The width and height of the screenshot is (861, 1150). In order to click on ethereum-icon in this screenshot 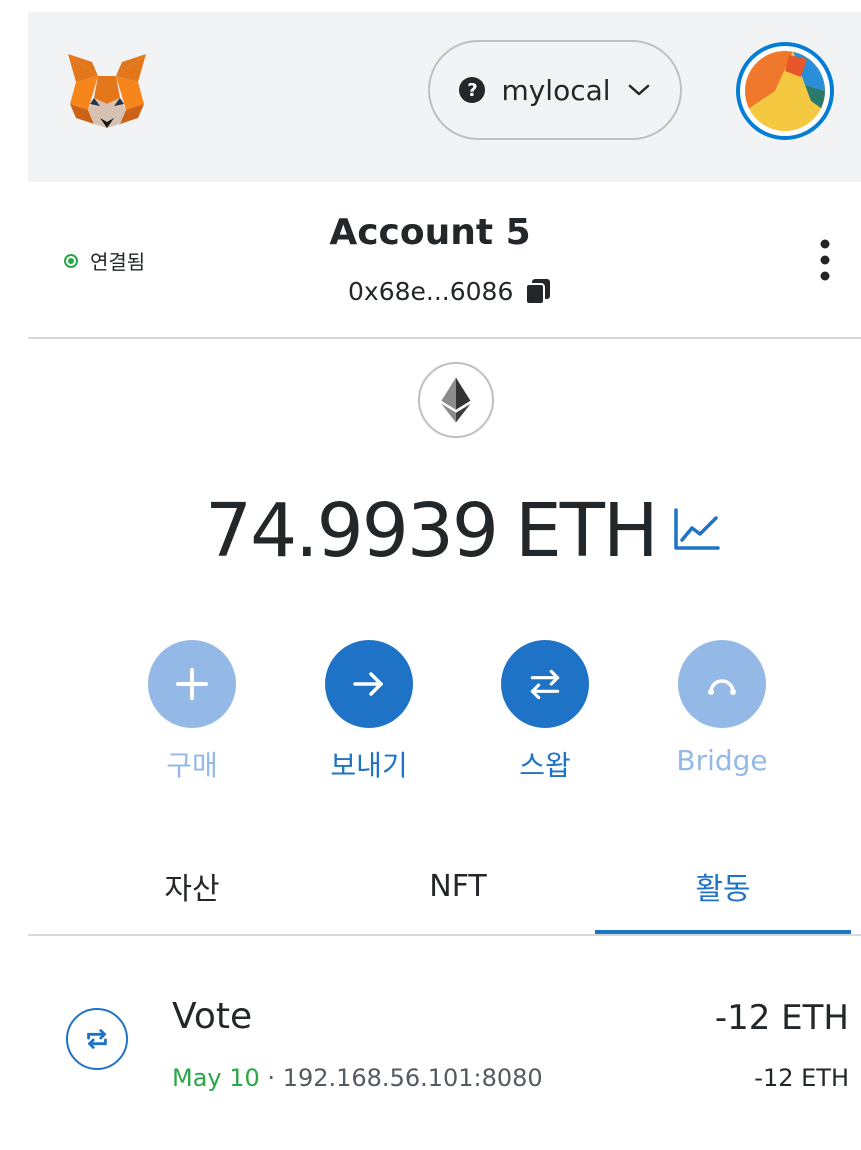, I will do `click(456, 400)`.